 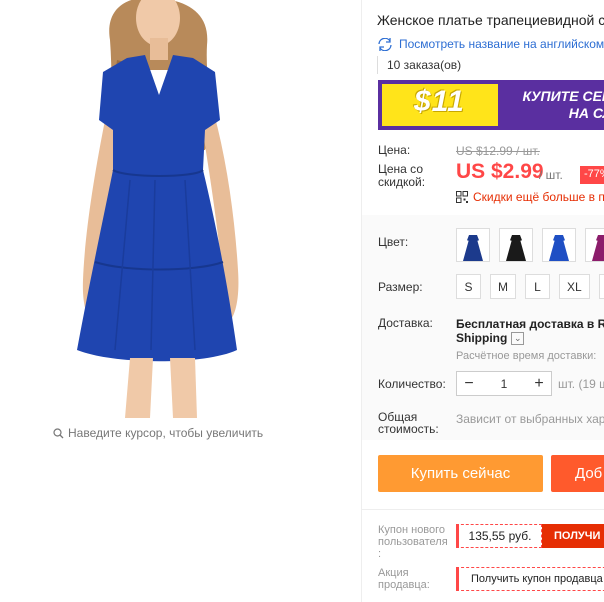 What do you see at coordinates (405, 323) in the screenshot?
I see `shipping-label: Доставка:` at bounding box center [405, 323].